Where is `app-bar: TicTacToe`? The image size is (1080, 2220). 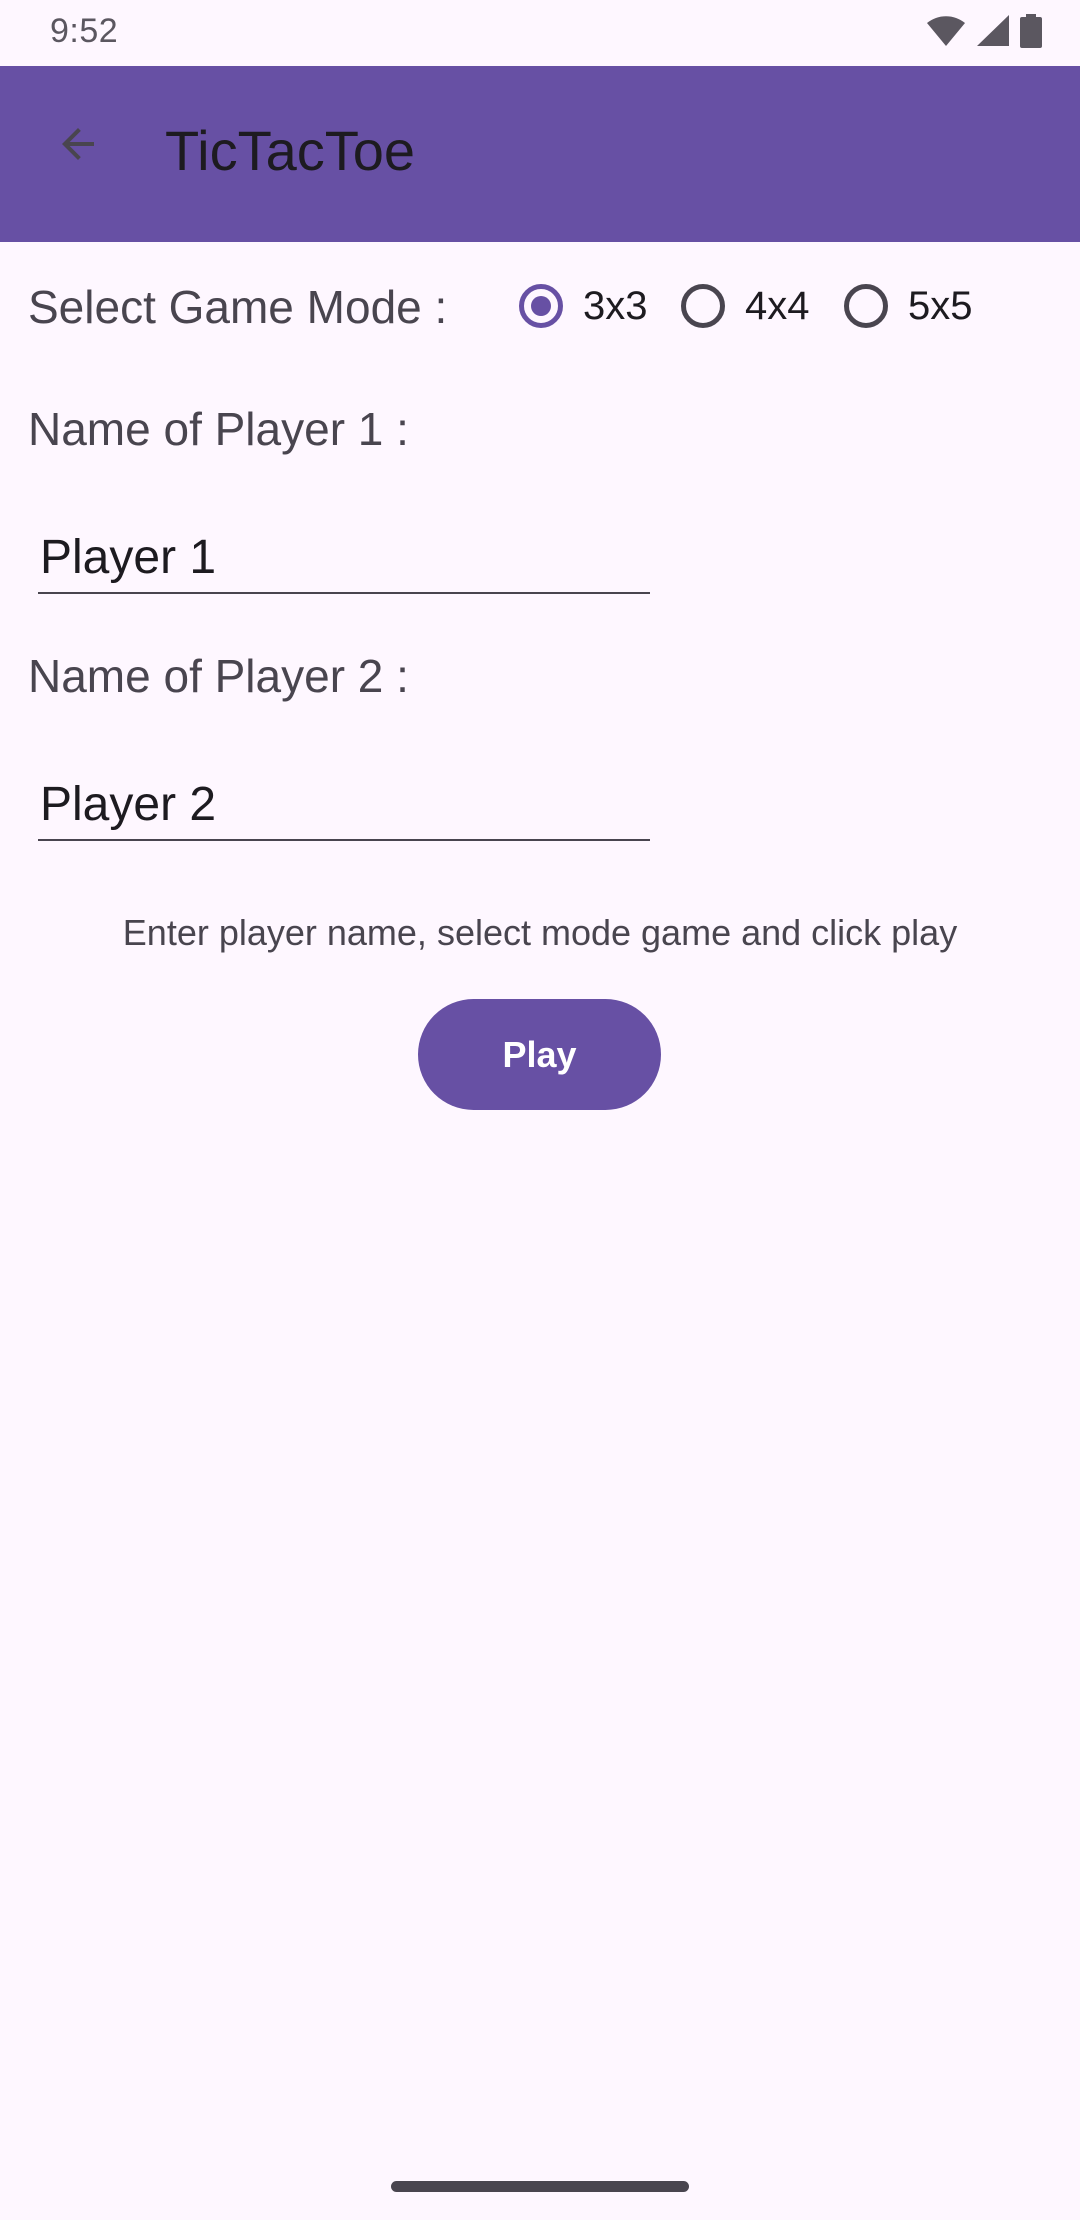
app-bar: TicTacToe is located at coordinates (540, 154).